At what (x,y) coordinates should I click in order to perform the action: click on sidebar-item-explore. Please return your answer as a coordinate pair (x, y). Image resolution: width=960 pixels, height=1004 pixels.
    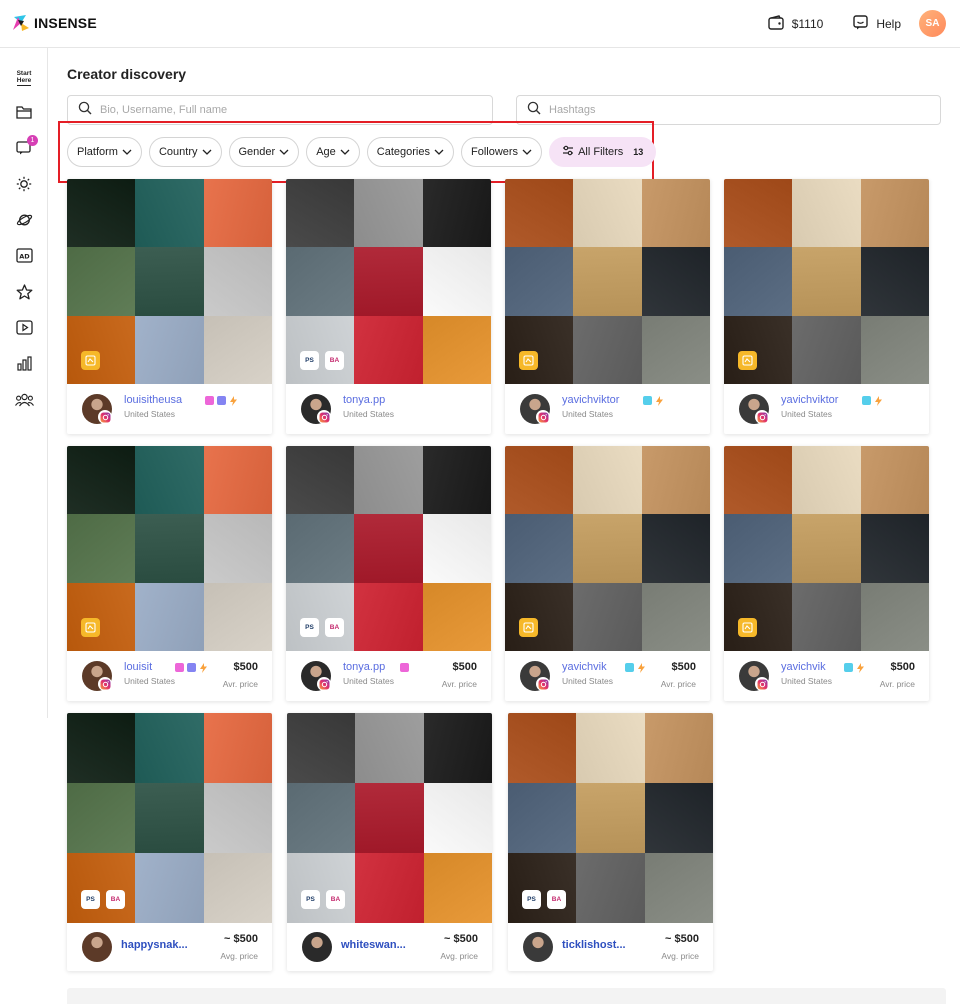
    Looking at the image, I should click on (24, 222).